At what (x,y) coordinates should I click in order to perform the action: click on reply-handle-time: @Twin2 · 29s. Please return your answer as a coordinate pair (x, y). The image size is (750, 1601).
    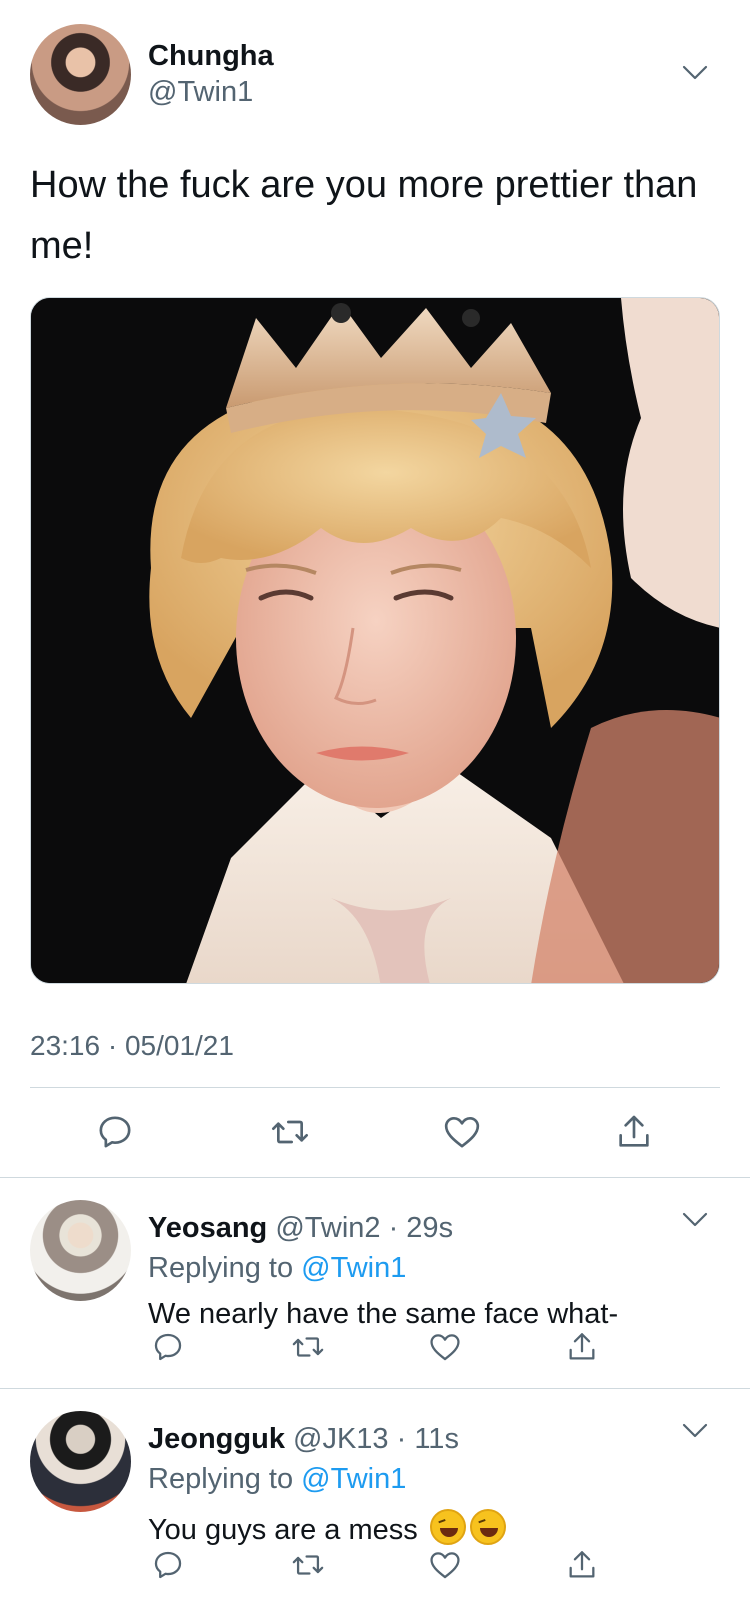
    Looking at the image, I should click on (360, 1228).